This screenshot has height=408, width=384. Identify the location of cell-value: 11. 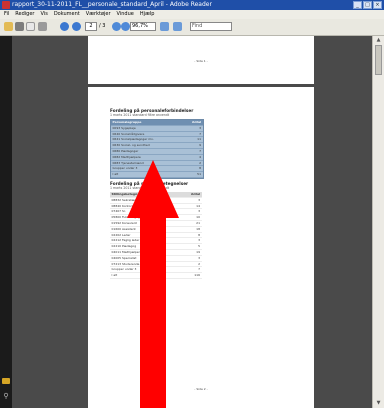
(199, 139).